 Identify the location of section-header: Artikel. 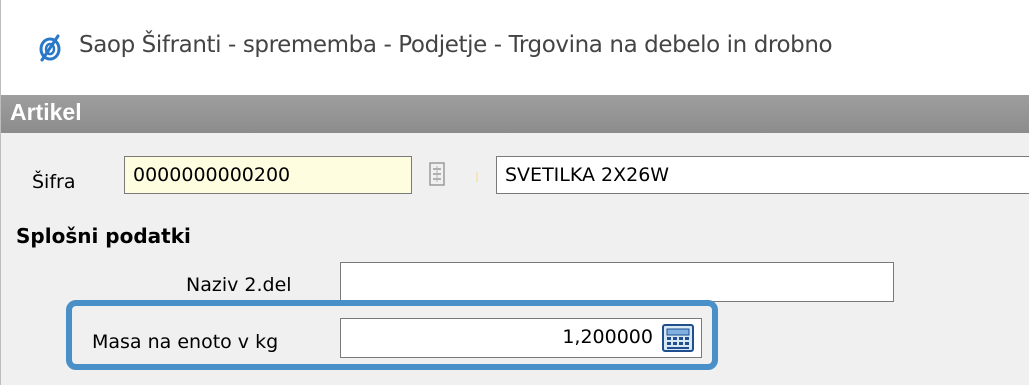
(515, 114).